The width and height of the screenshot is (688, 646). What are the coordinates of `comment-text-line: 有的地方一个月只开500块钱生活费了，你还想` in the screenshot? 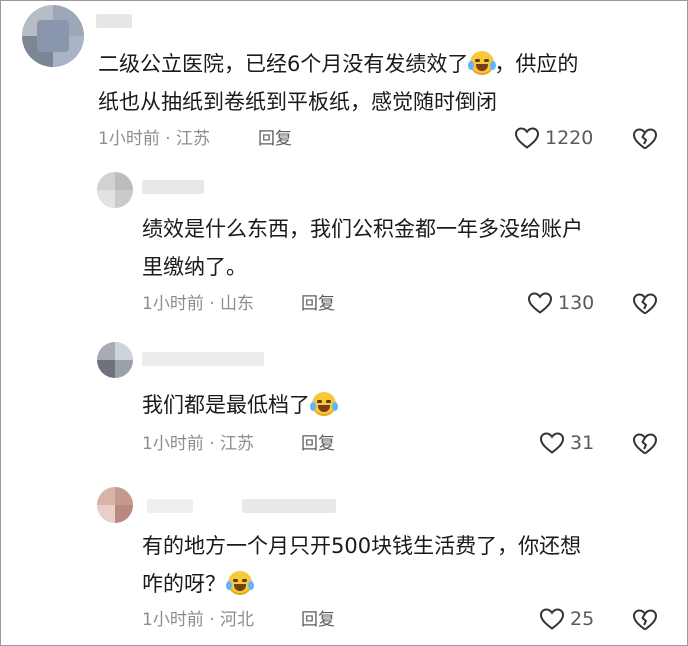 It's located at (362, 546).